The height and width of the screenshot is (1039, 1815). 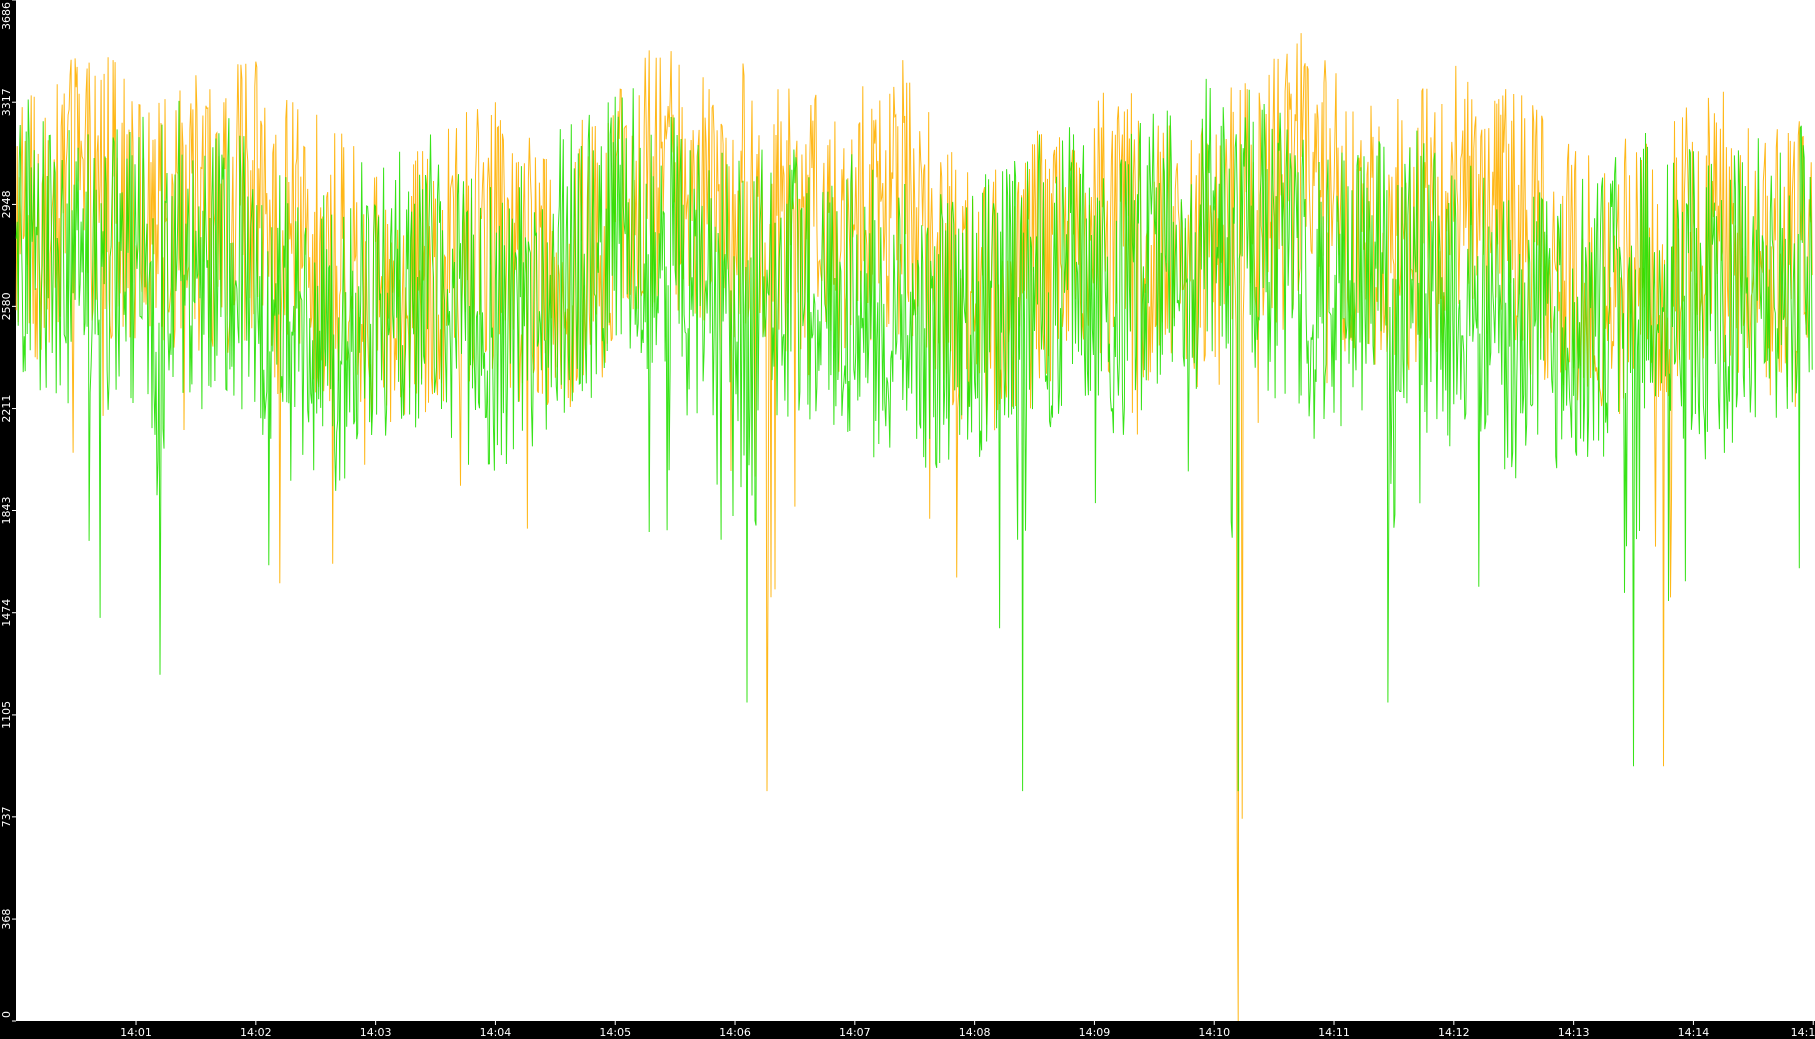 What do you see at coordinates (6, 715) in the screenshot?
I see `y-tick-label: 1105` at bounding box center [6, 715].